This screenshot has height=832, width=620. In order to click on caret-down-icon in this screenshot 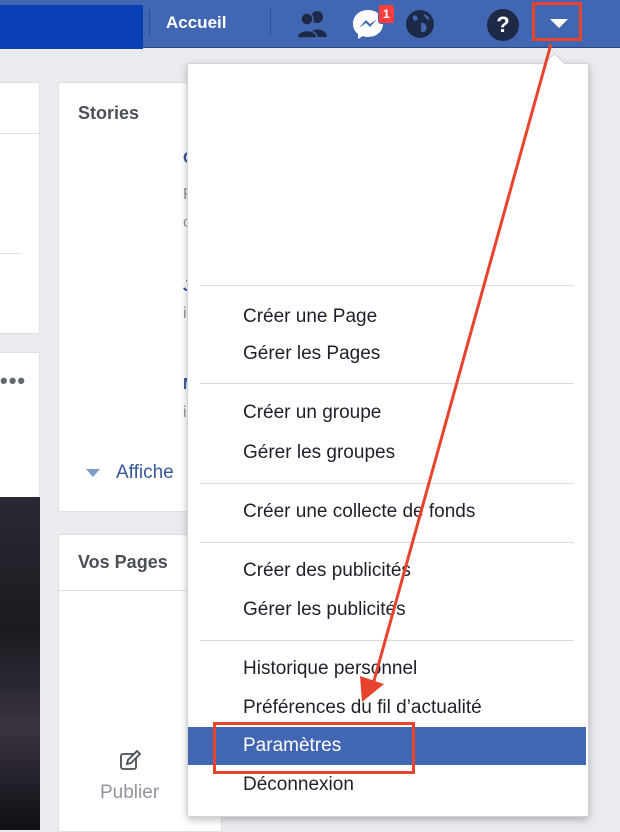, I will do `click(93, 472)`.